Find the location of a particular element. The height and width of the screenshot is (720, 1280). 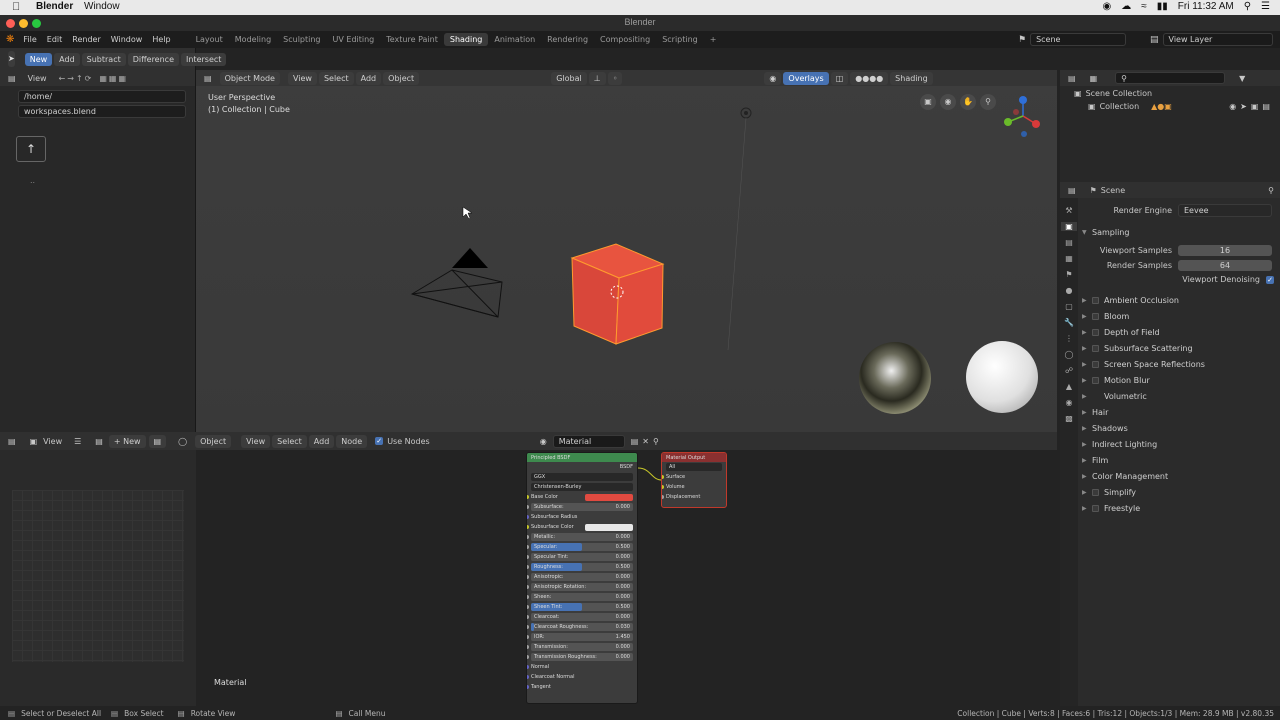

node-editor-icon: ◯ is located at coordinates (182, 441).